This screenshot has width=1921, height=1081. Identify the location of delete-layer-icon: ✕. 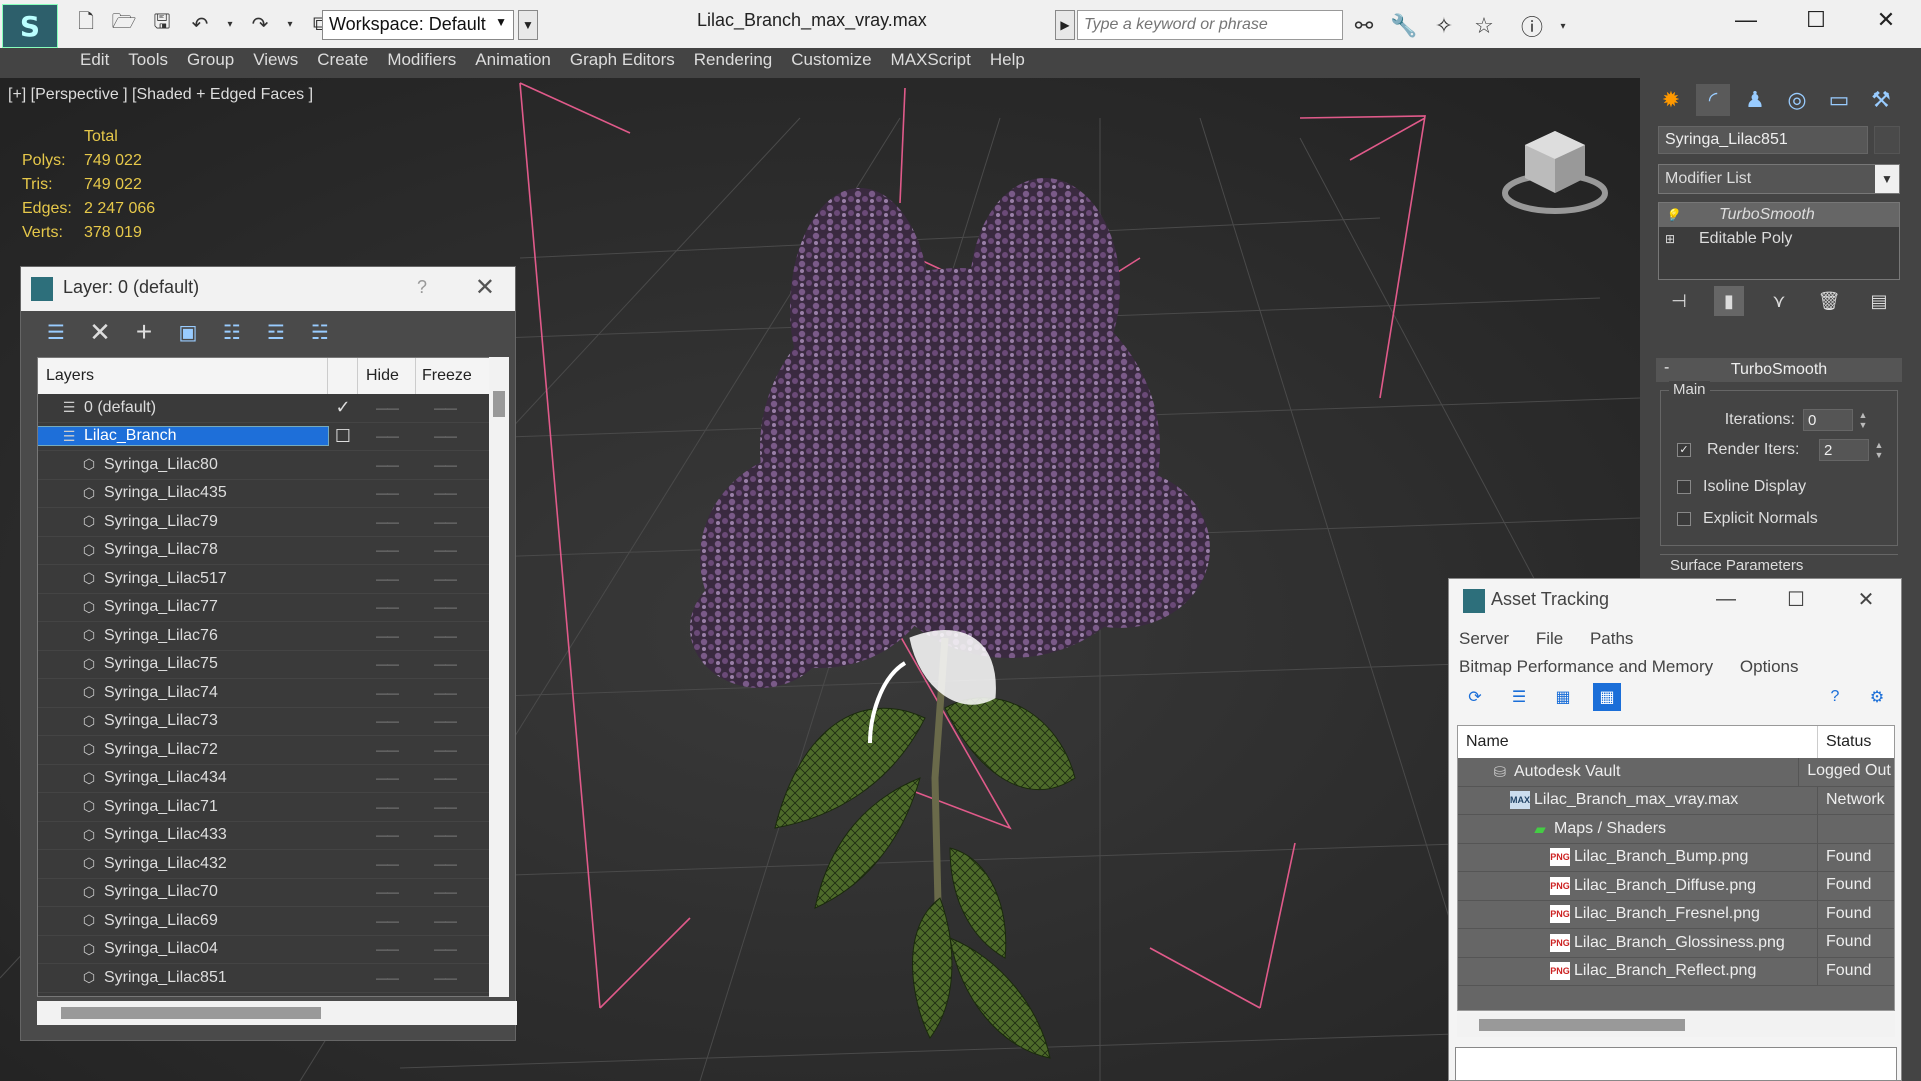
(100, 332).